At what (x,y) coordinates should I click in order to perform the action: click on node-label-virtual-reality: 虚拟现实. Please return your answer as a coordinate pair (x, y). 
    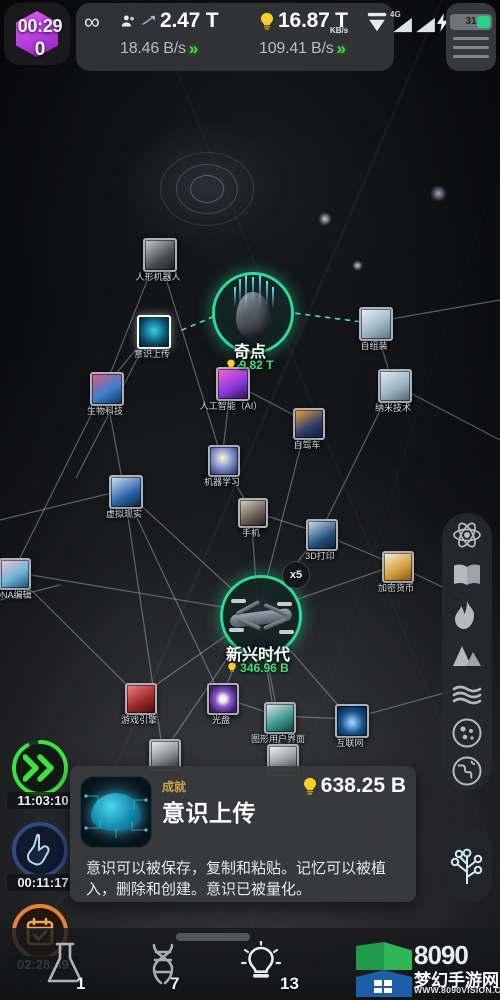
    Looking at the image, I should click on (124, 514).